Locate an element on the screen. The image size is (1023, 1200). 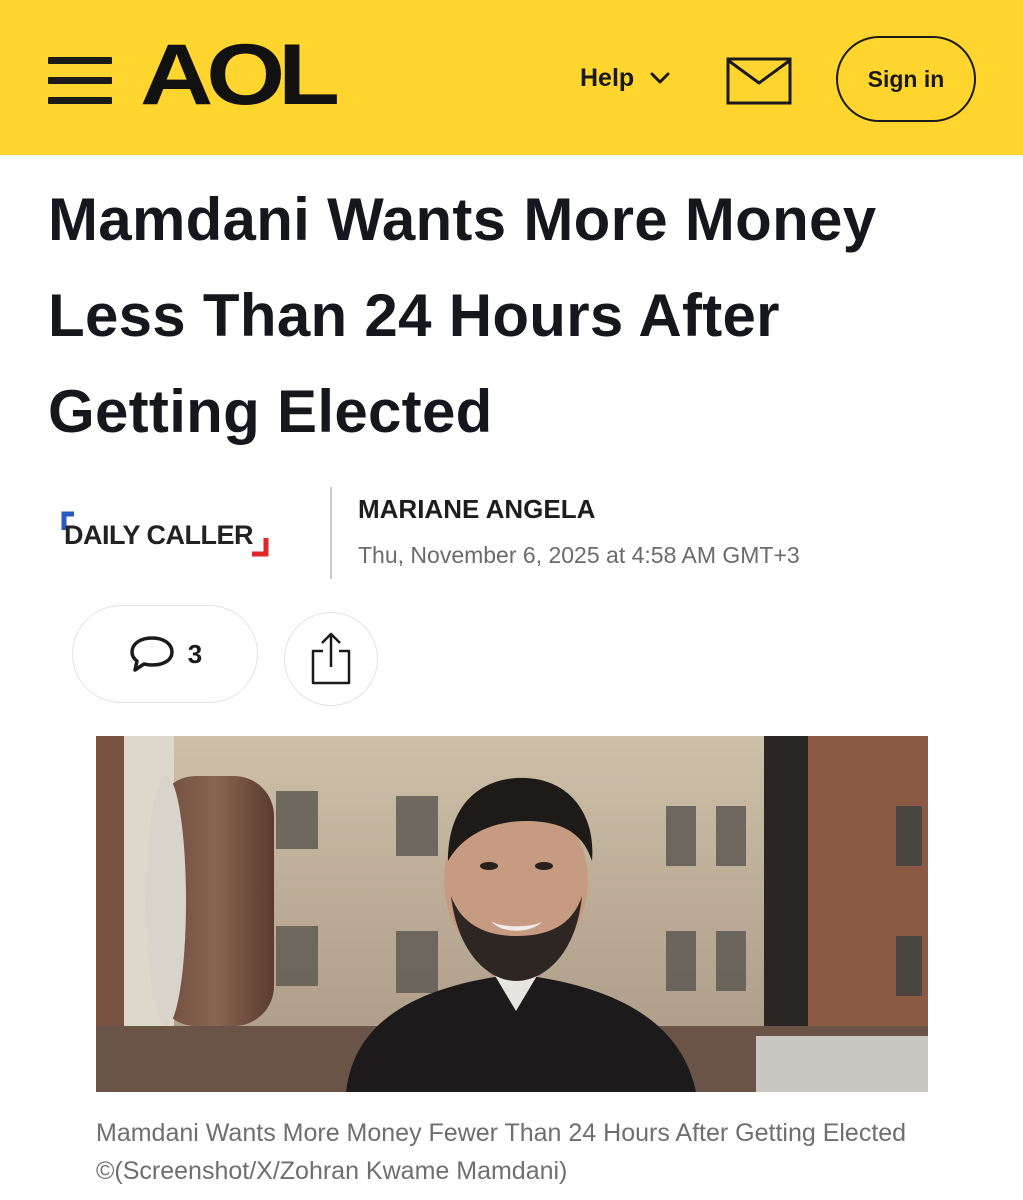
help-dropdown: Help is located at coordinates (625, 78).